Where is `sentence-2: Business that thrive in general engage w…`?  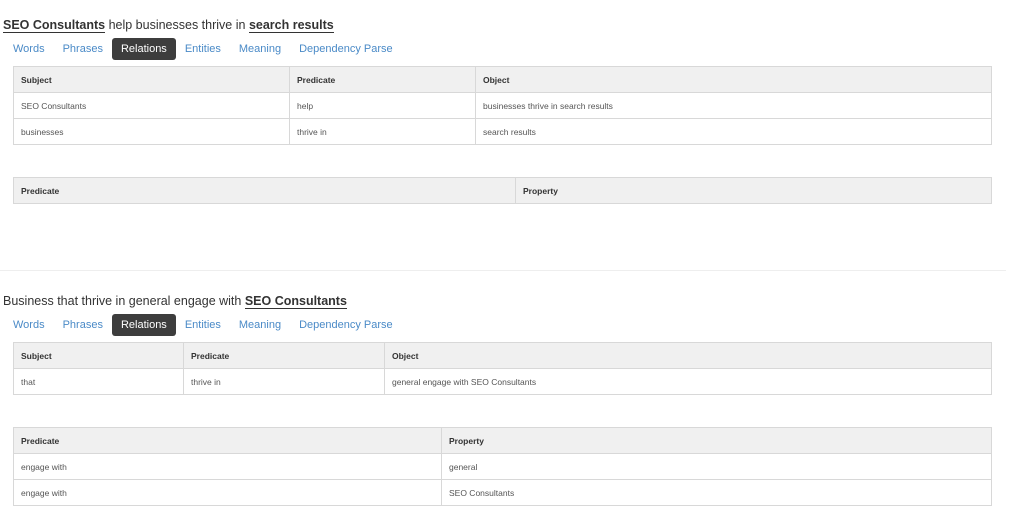 sentence-2: Business that thrive in general engage w… is located at coordinates (175, 301).